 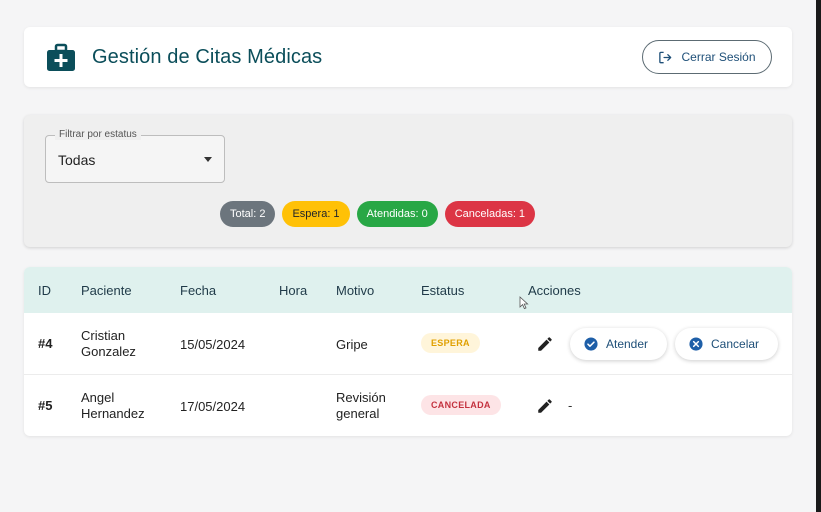 I want to click on status-badge: CANCELADA, so click(x=461, y=405).